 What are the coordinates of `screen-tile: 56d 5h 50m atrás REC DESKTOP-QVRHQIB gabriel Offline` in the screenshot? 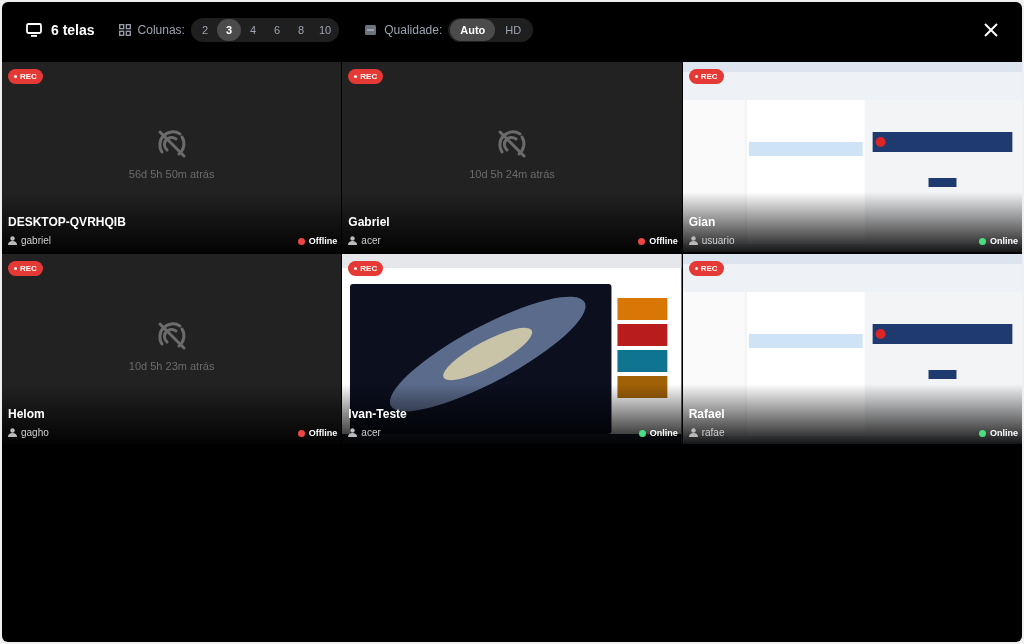 It's located at (172, 157).